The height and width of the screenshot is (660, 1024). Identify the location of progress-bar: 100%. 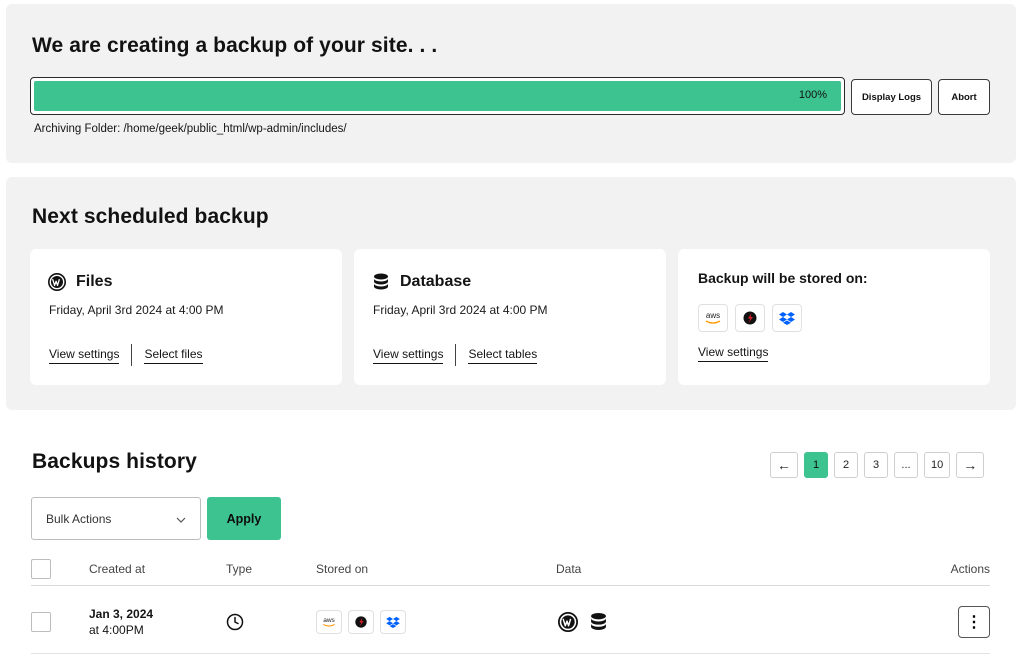
(437, 96).